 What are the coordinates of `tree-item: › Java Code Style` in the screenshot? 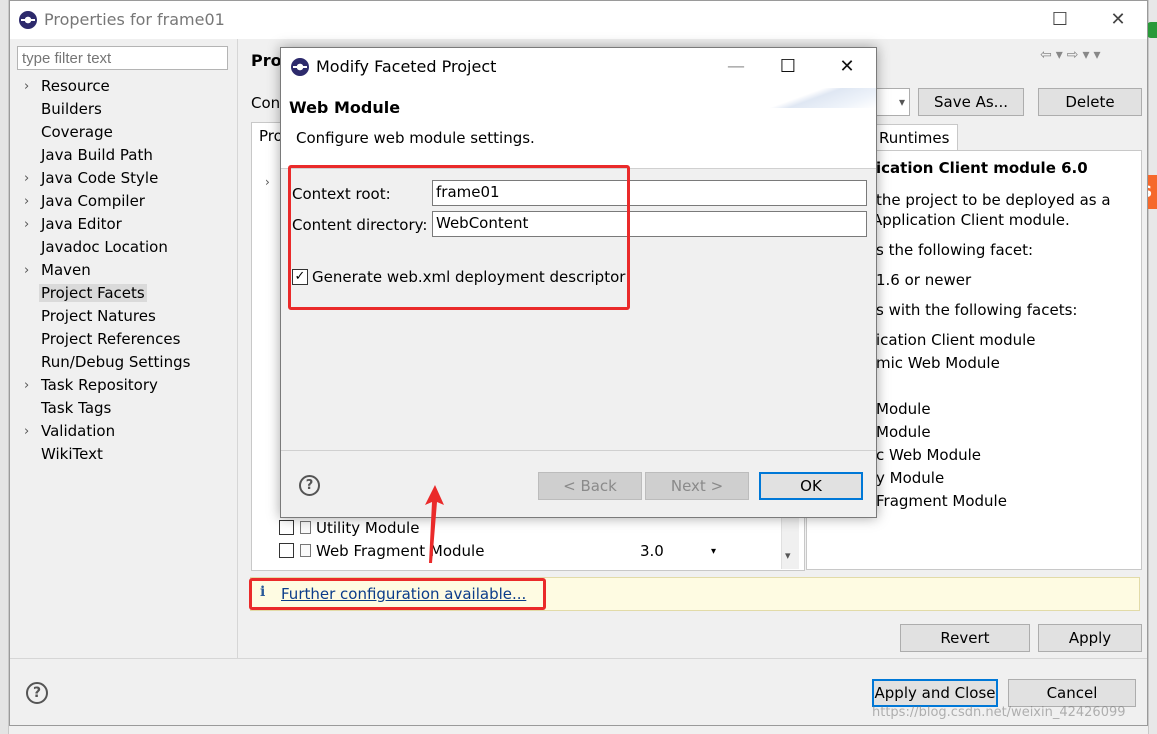 It's located at (123, 178).